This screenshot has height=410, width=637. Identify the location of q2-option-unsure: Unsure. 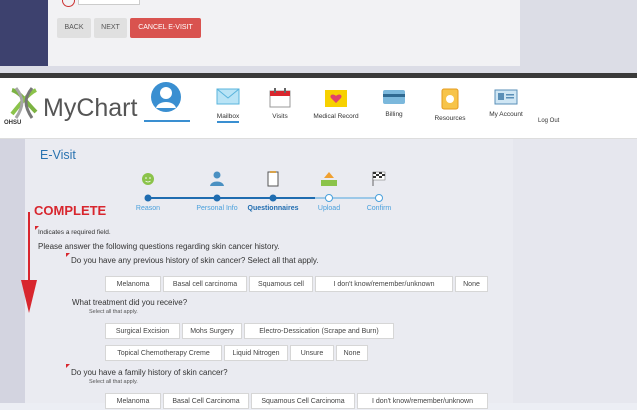
(312, 353).